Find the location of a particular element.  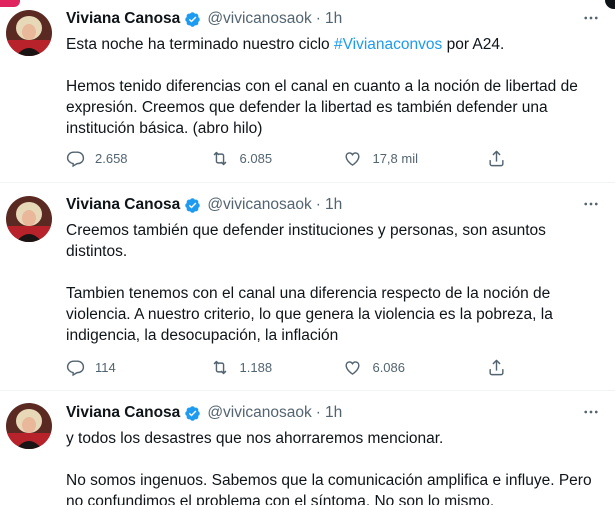

tweet-actions: 2.658 6.085 17,8 mil is located at coordinates (333, 158).